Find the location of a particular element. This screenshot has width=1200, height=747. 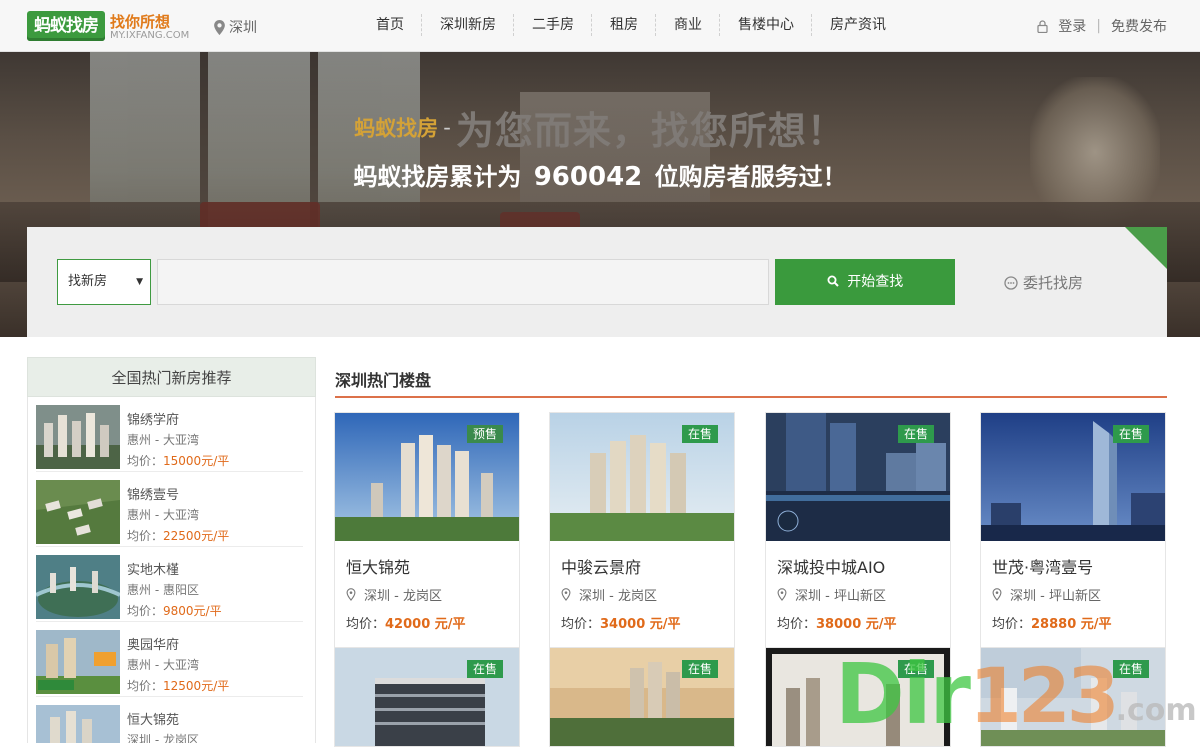

property-name: 锦绣学府 is located at coordinates (153, 418).